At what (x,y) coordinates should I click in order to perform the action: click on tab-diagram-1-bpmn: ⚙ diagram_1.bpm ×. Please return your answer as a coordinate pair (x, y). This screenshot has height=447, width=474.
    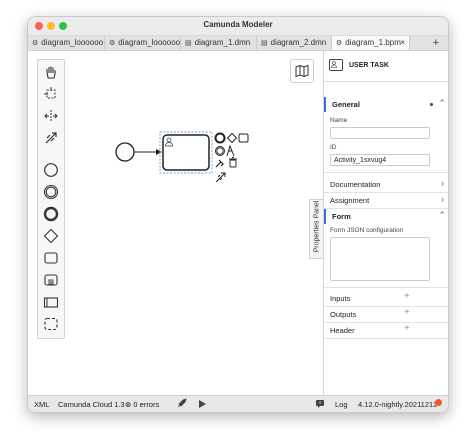
    Looking at the image, I should click on (371, 43).